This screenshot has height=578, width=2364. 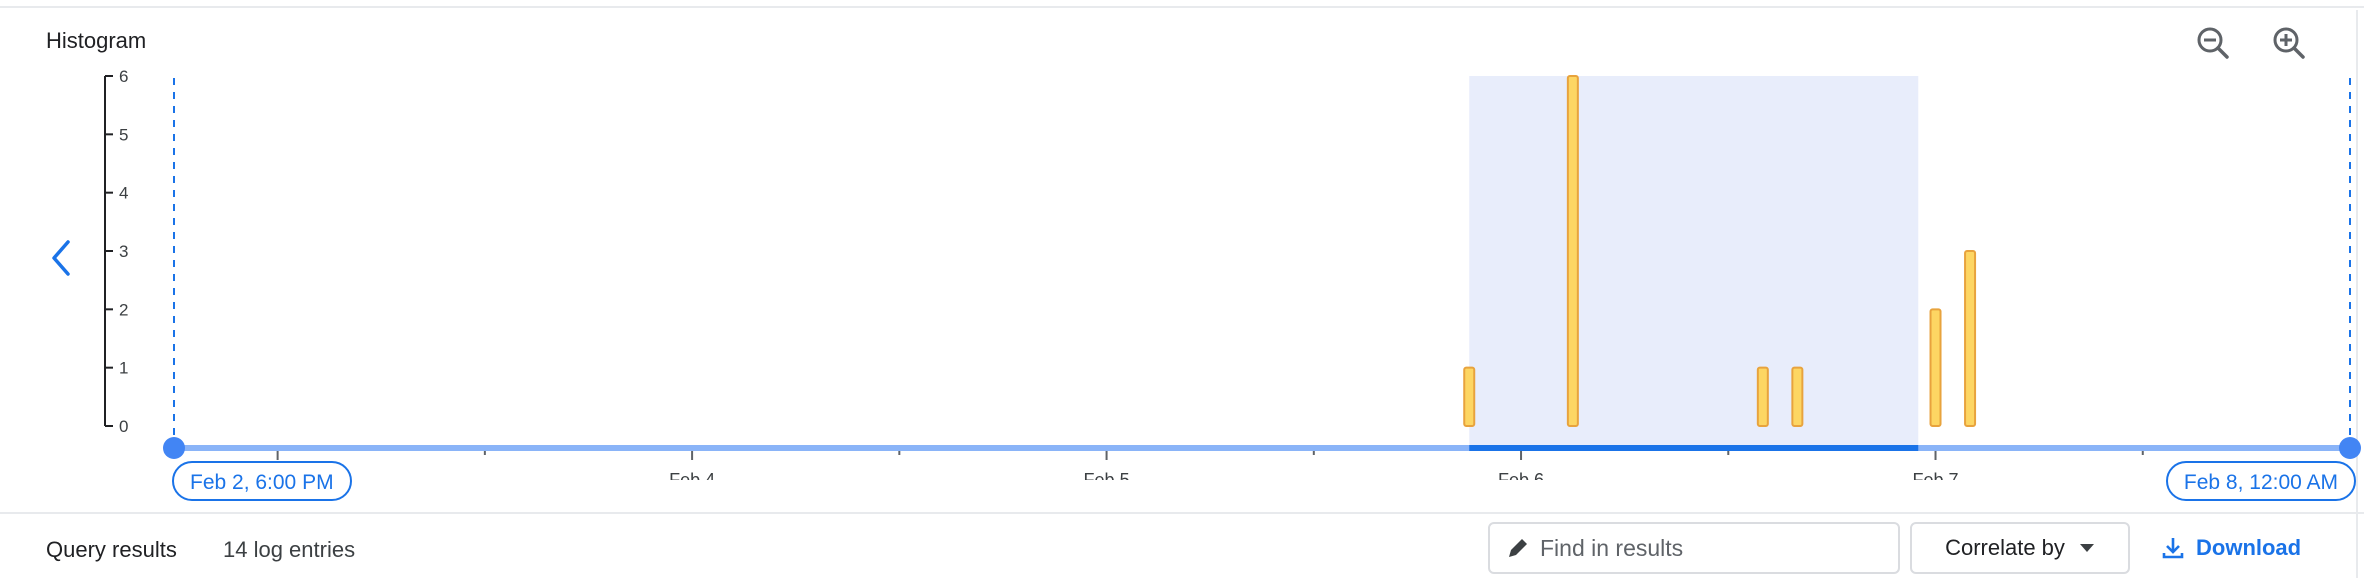 I want to click on range-end-chip: Feb 8, 12:00 AM, so click(x=2260, y=481).